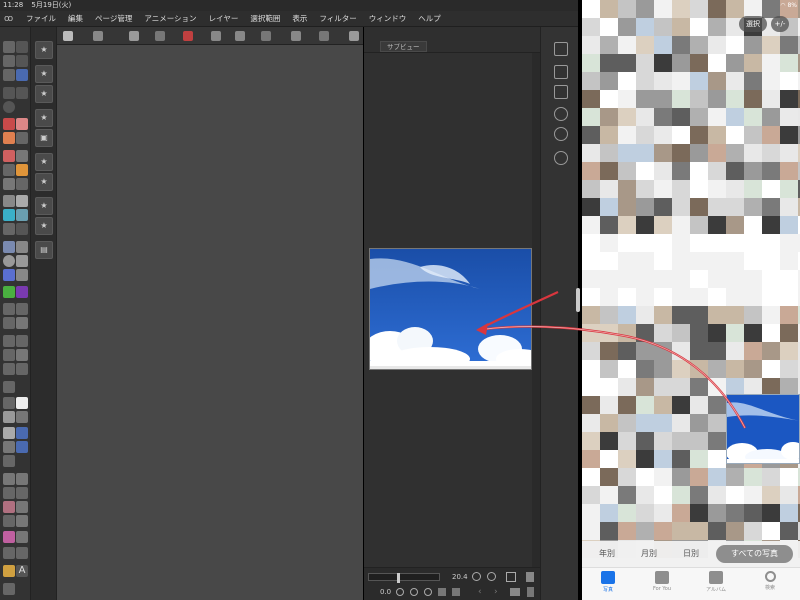 This screenshot has width=800, height=600. What do you see at coordinates (44, 250) in the screenshot?
I see `subtool-group-10-icon: ▤` at bounding box center [44, 250].